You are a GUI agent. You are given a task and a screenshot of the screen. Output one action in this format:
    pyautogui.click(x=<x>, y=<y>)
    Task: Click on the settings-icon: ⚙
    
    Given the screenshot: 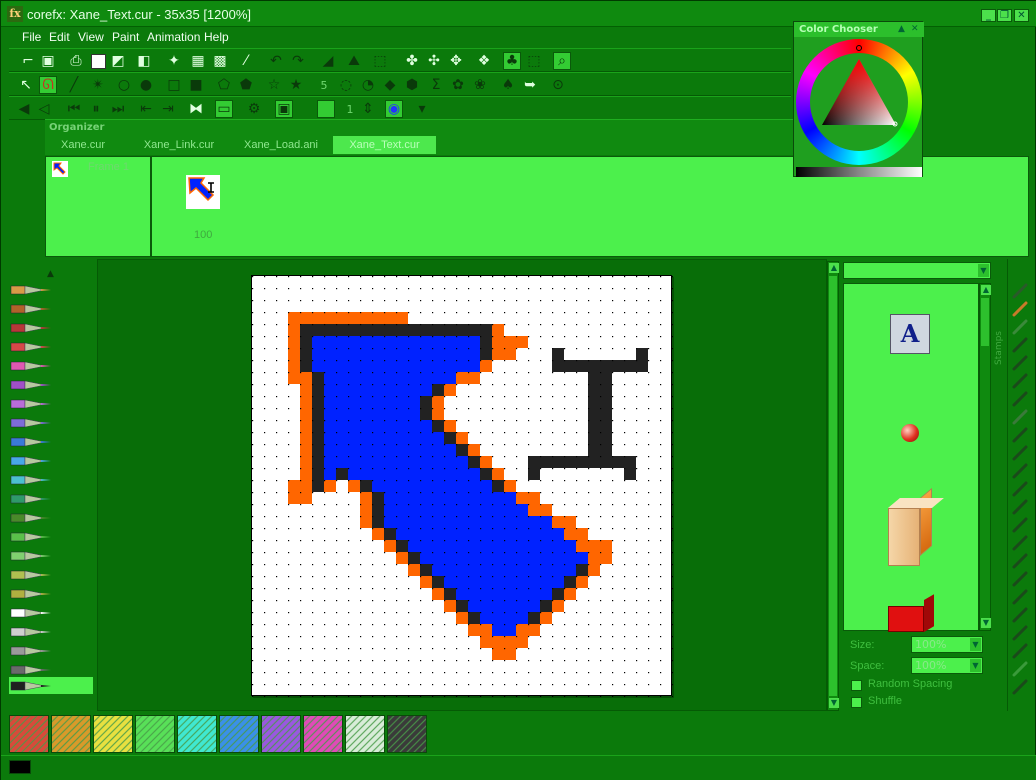 What is the action you would take?
    pyautogui.click(x=254, y=109)
    